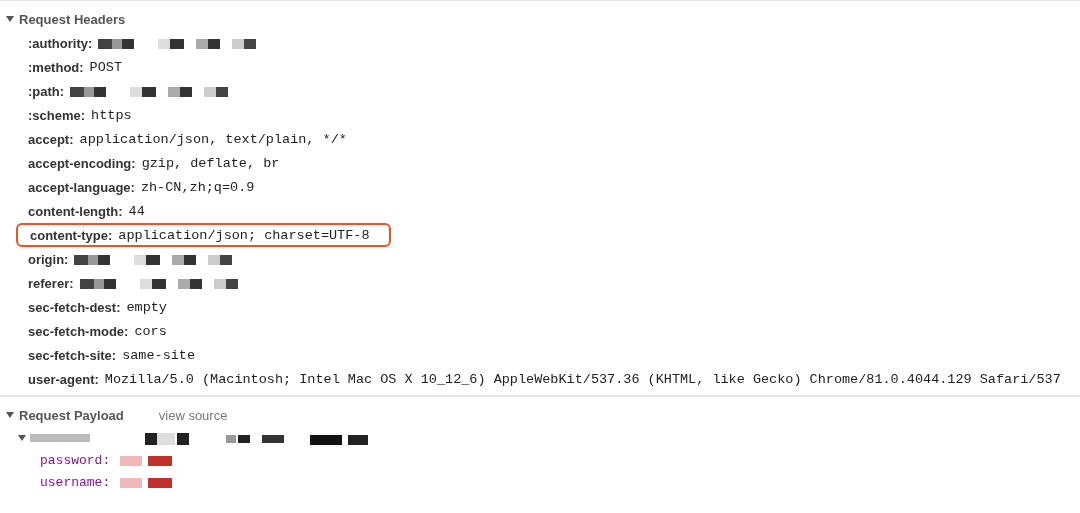  What do you see at coordinates (75, 482) in the screenshot?
I see `payload-key: username:` at bounding box center [75, 482].